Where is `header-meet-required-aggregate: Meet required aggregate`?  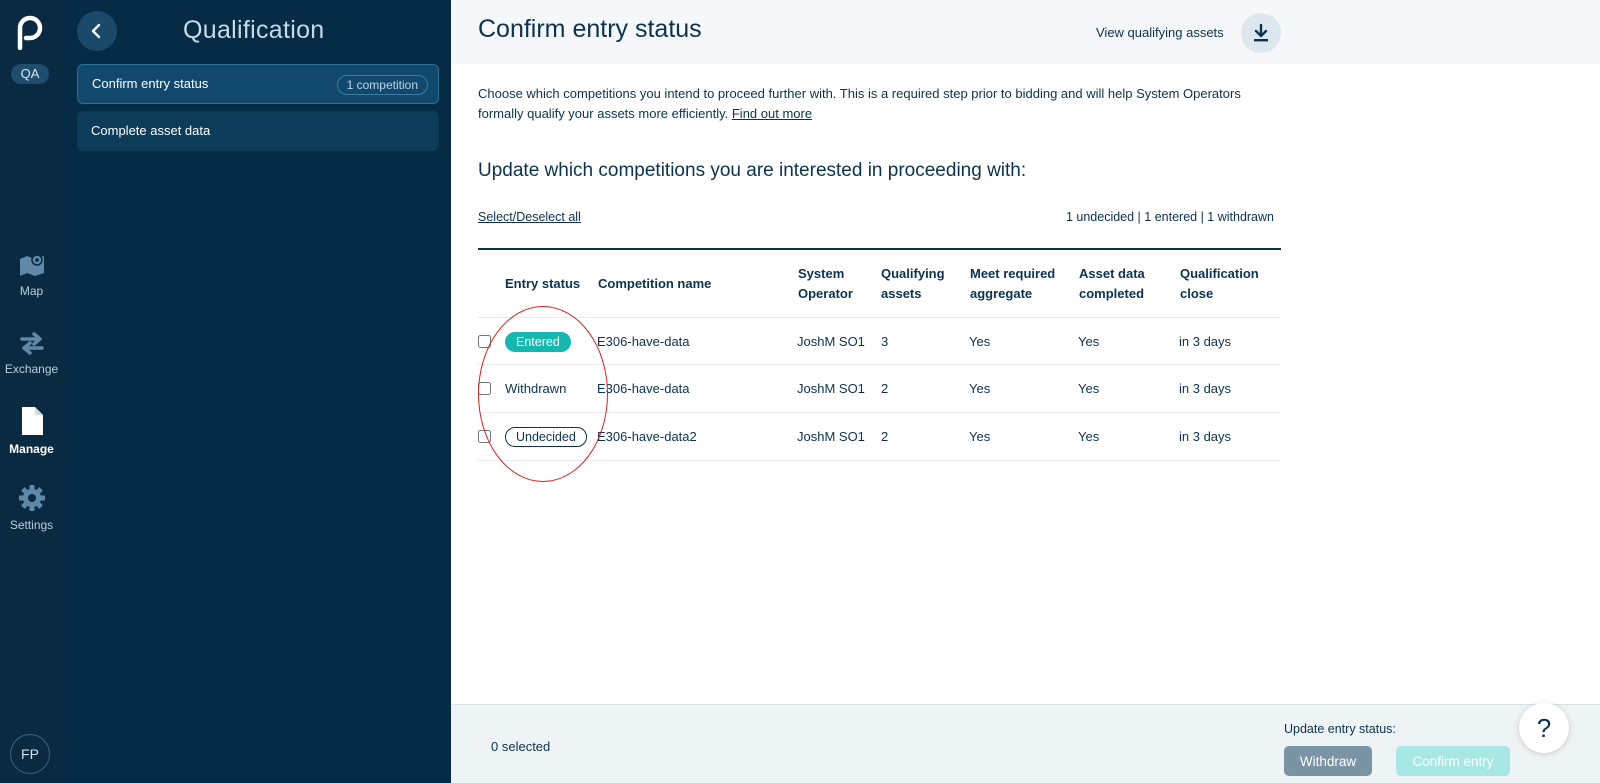 header-meet-required-aggregate: Meet required aggregate is located at coordinates (1020, 284).